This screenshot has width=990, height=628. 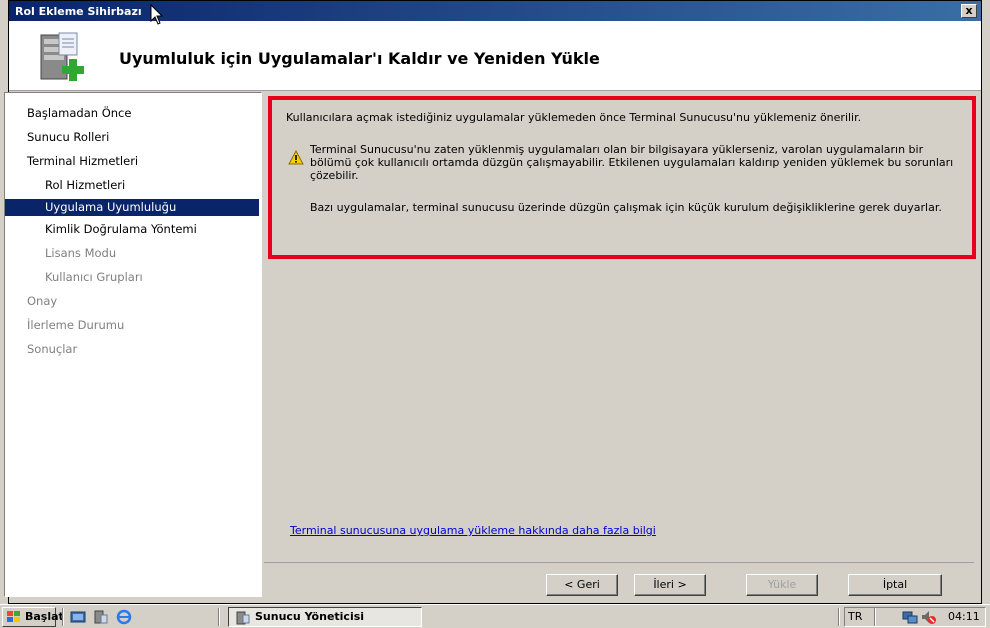 I want to click on taskbar: Başlat Sunucu Yöneticisi TR 04:11, so click(x=495, y=616).